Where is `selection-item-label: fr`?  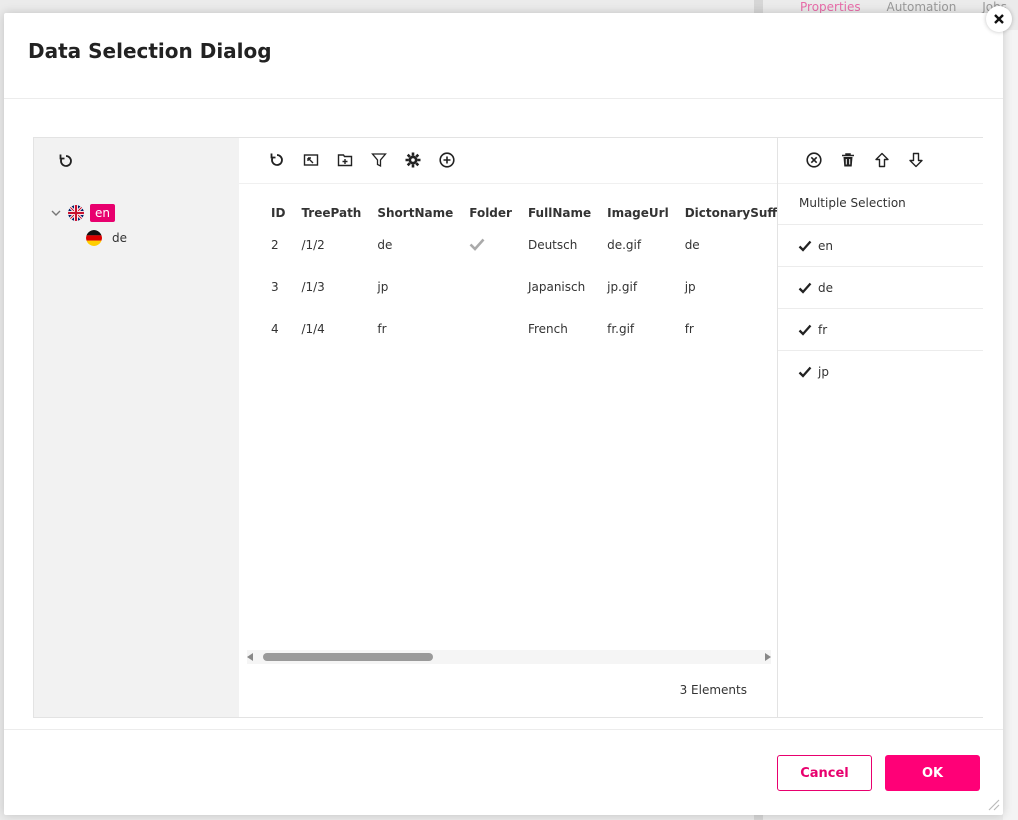
selection-item-label: fr is located at coordinates (823, 329).